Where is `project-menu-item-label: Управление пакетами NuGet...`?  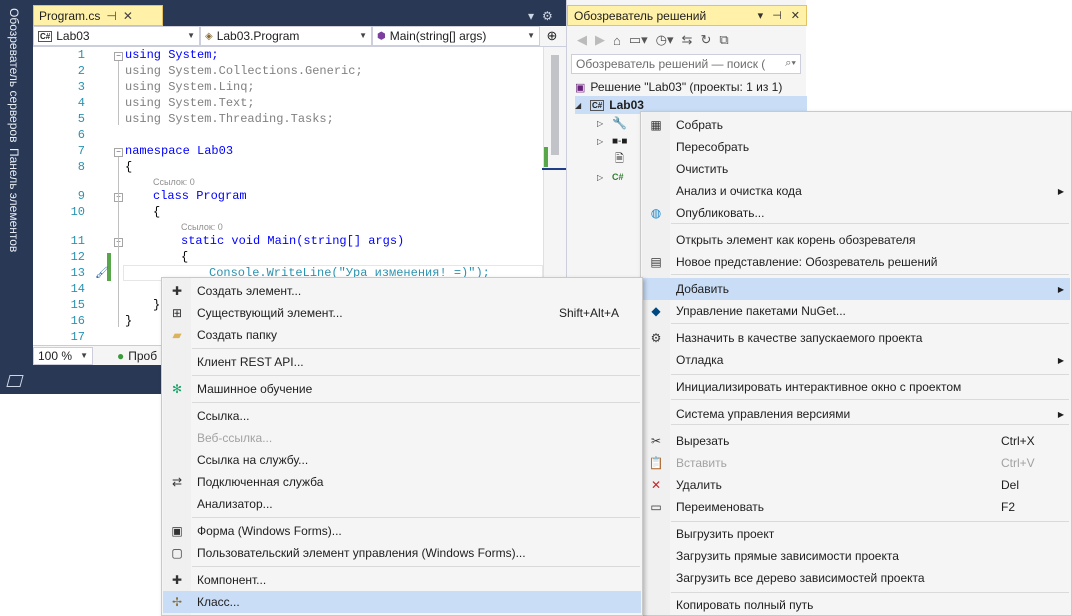
project-menu-item-label: Управление пакетами NuGet... is located at coordinates (761, 311).